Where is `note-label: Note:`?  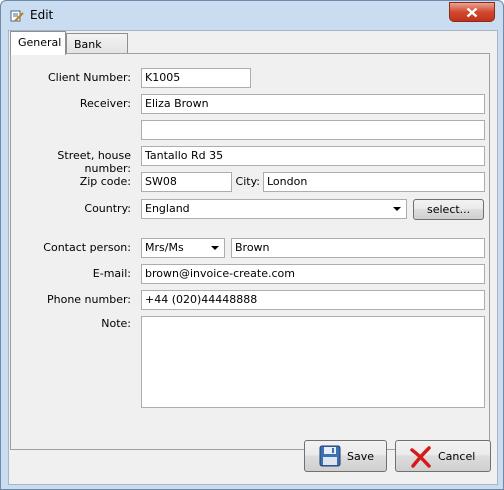 note-label: Note: is located at coordinates (116, 323).